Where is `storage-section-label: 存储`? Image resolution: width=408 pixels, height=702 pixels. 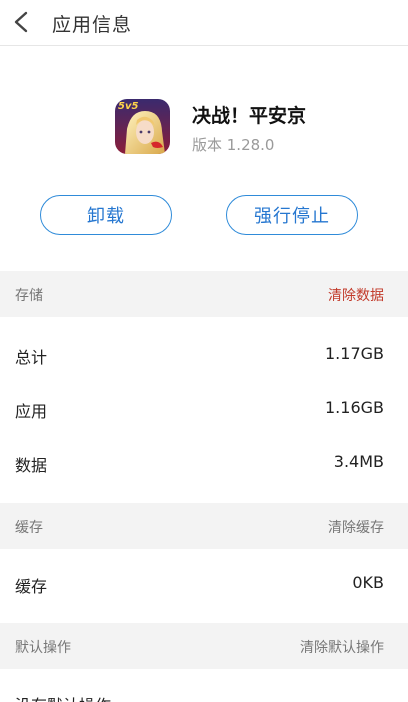
storage-section-label: 存储 is located at coordinates (29, 296).